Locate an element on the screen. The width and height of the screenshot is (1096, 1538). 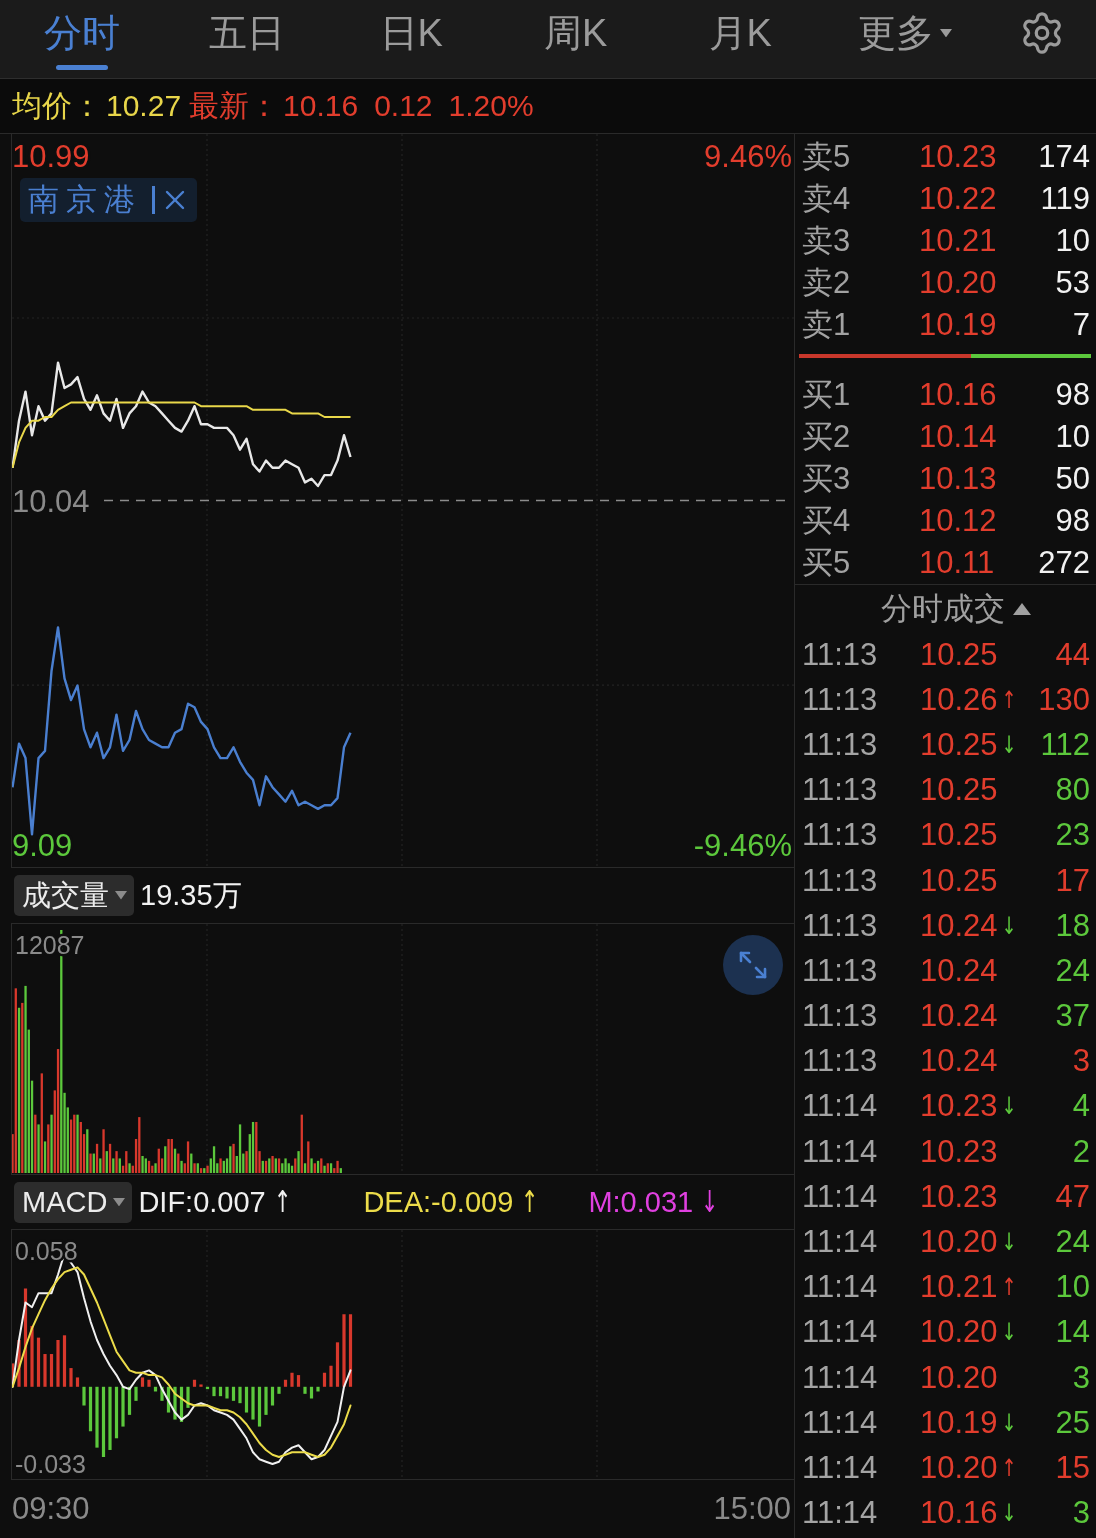
ask-volume: 119 is located at coordinates (1065, 199).